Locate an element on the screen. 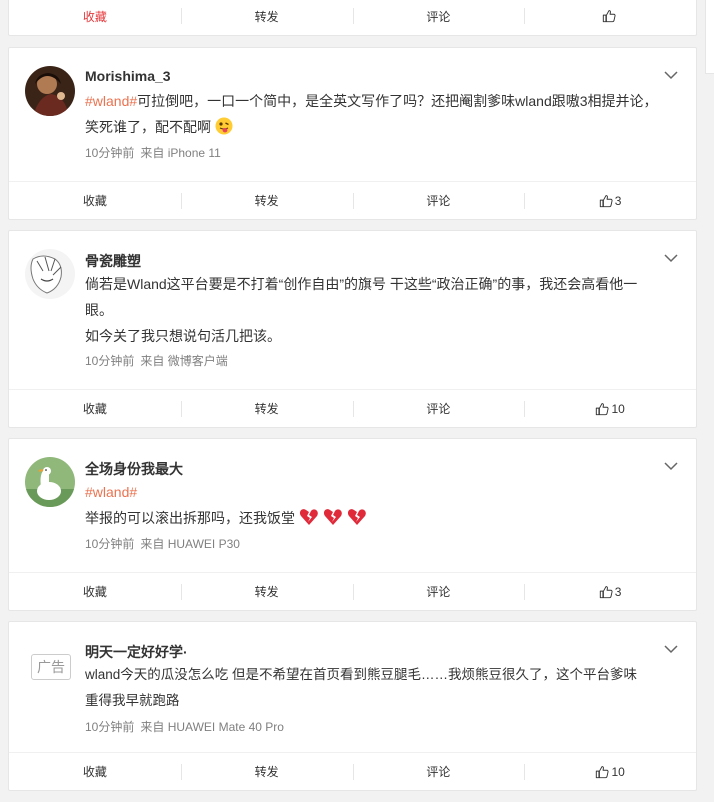  post-meta: 10分钟前 来自 HUAWEI P30 is located at coordinates (162, 543).